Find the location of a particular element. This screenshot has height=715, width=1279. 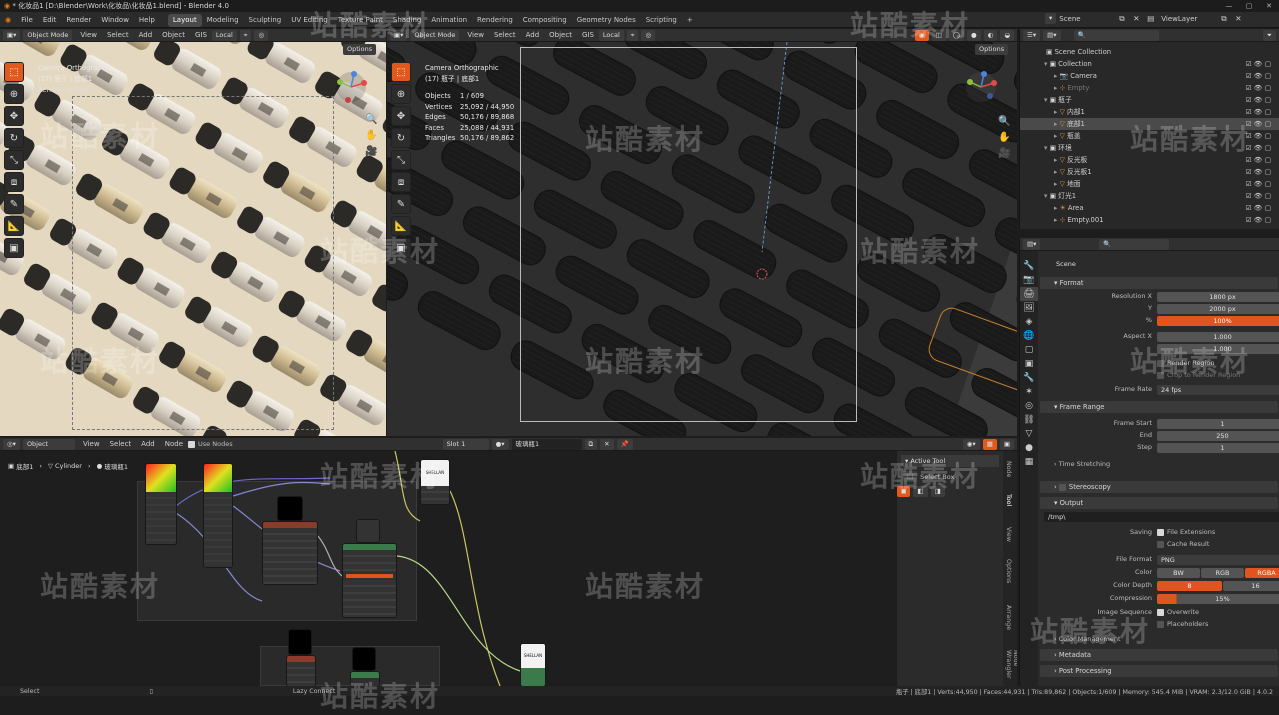

format-section: ▾ Format is located at coordinates (1159, 283).